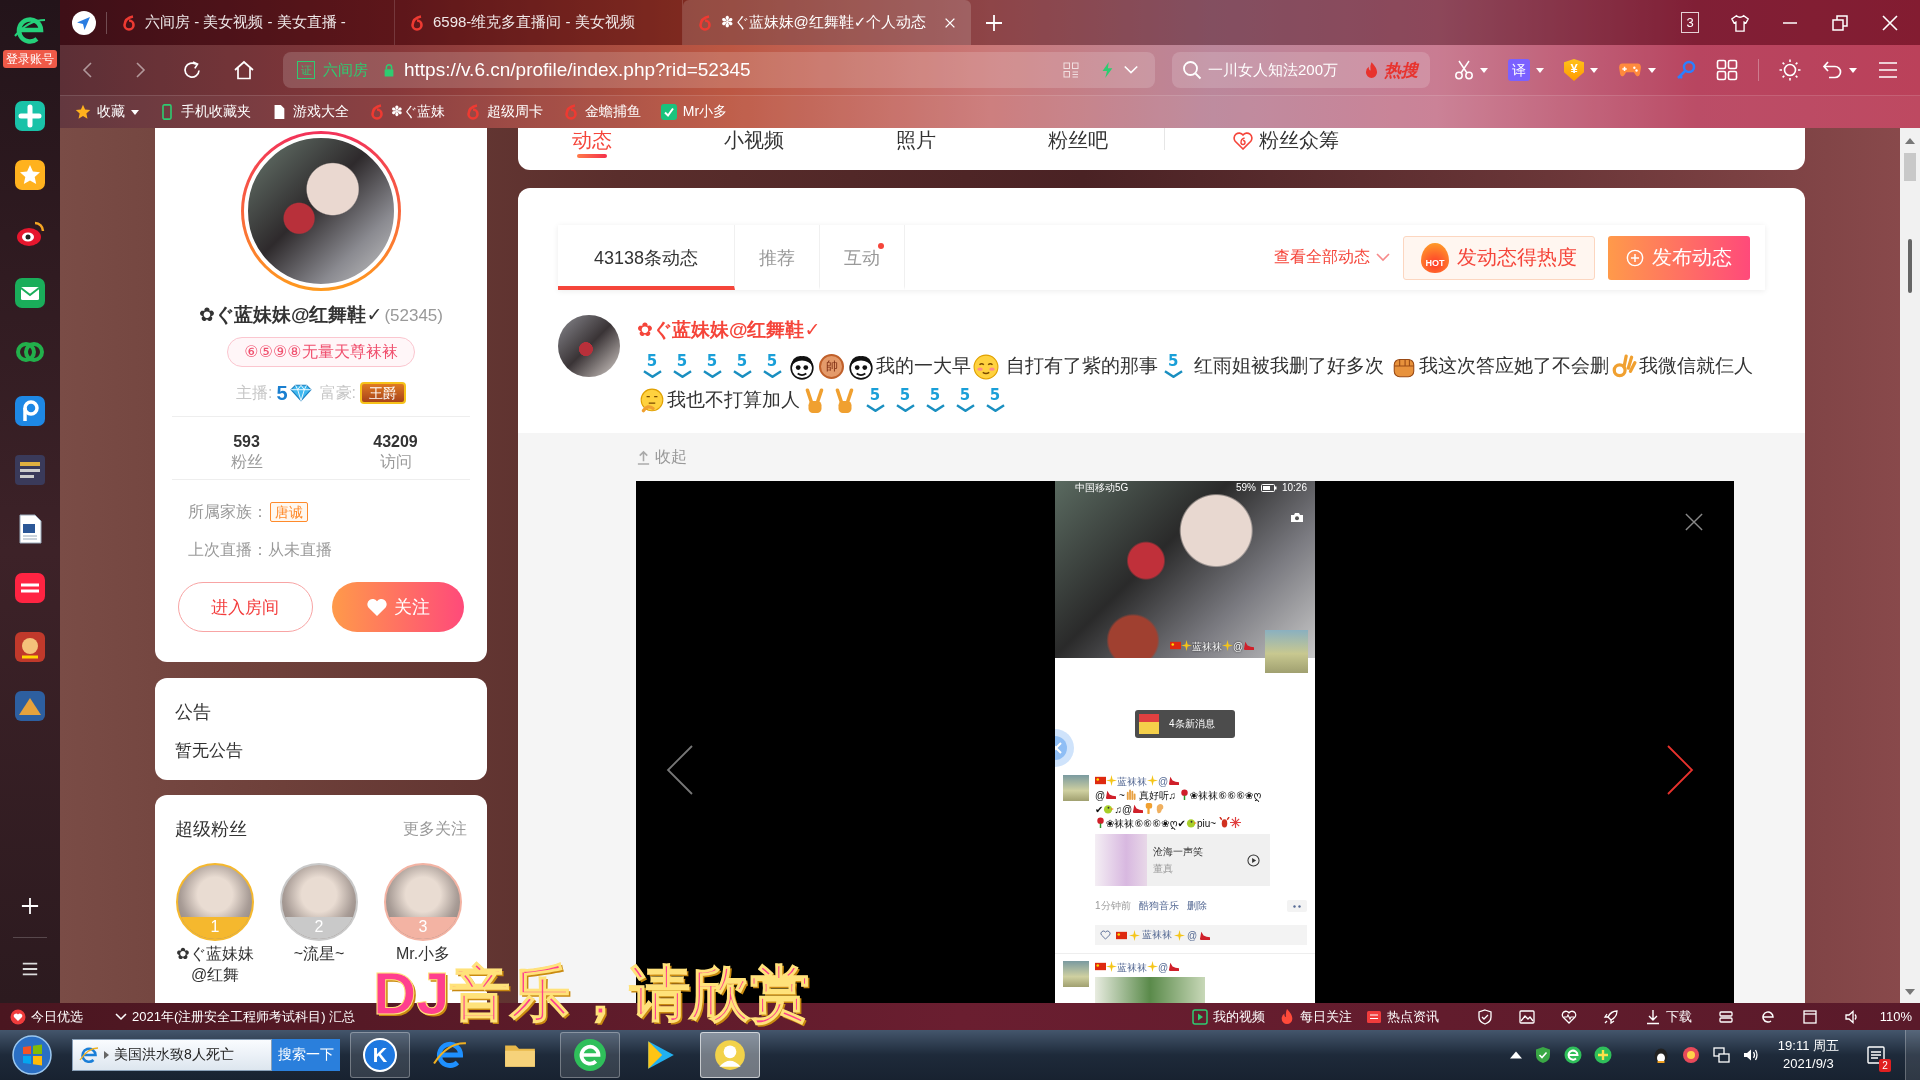 The image size is (1920, 1080). What do you see at coordinates (380, 1055) in the screenshot?
I see `taskbar-app-button: K` at bounding box center [380, 1055].